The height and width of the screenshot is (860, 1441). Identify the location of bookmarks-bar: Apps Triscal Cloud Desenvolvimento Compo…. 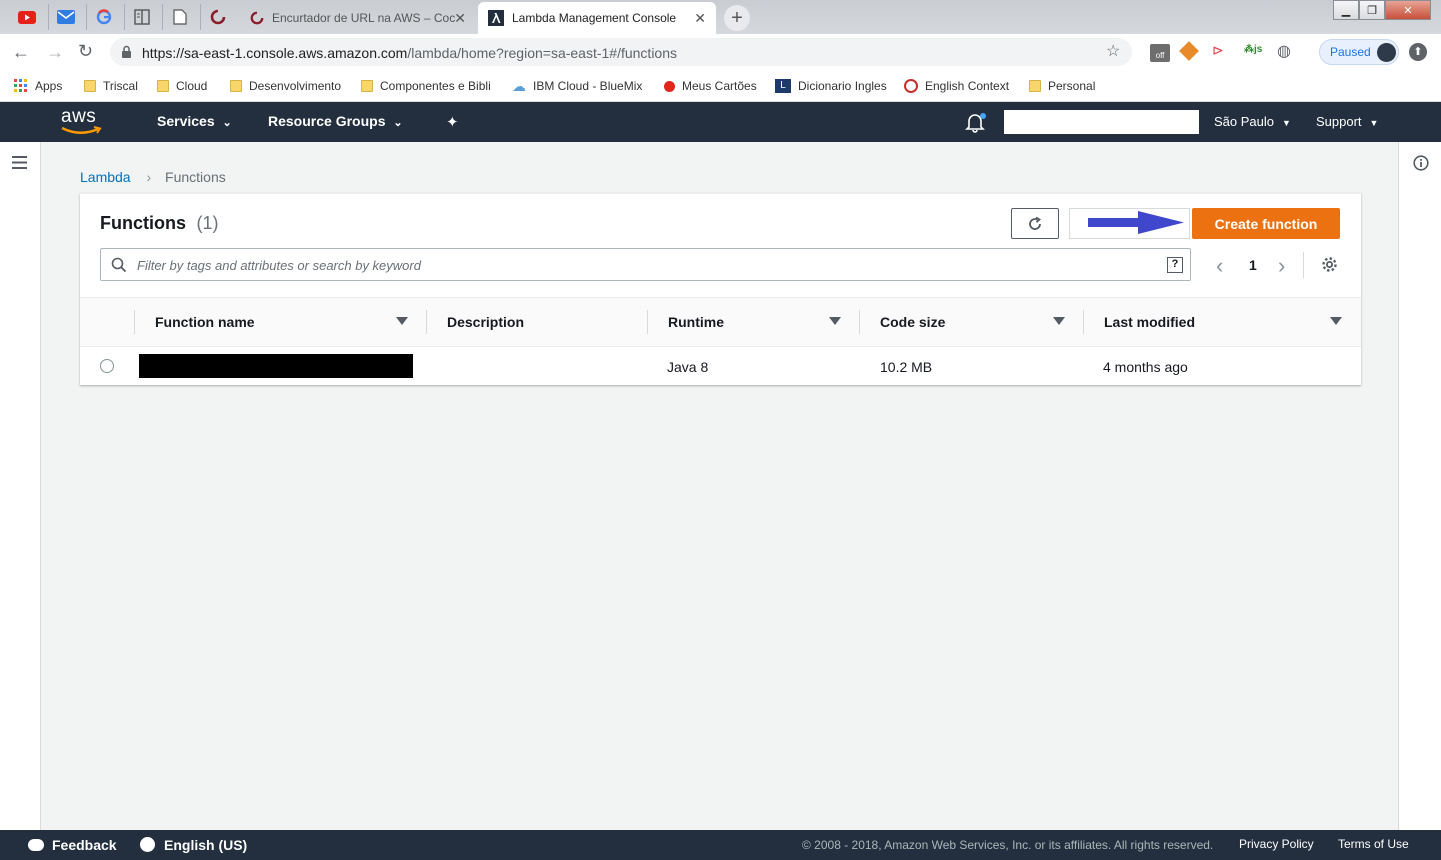
(720, 86).